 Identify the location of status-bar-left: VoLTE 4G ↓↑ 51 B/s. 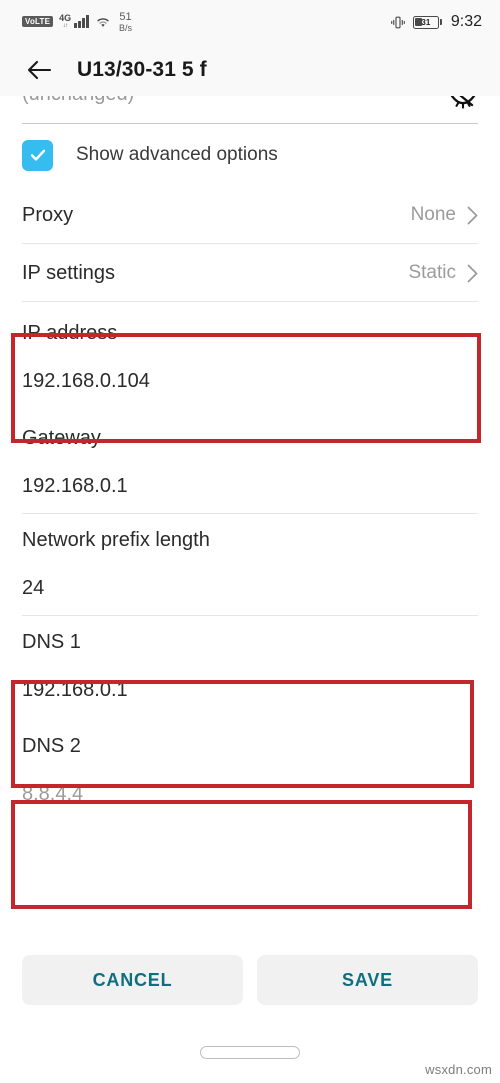
(77, 22).